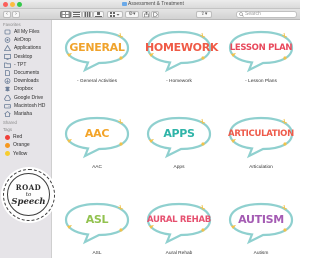 The image size is (320, 258). I want to click on sidebar-item-label: Applications, so click(27, 48).